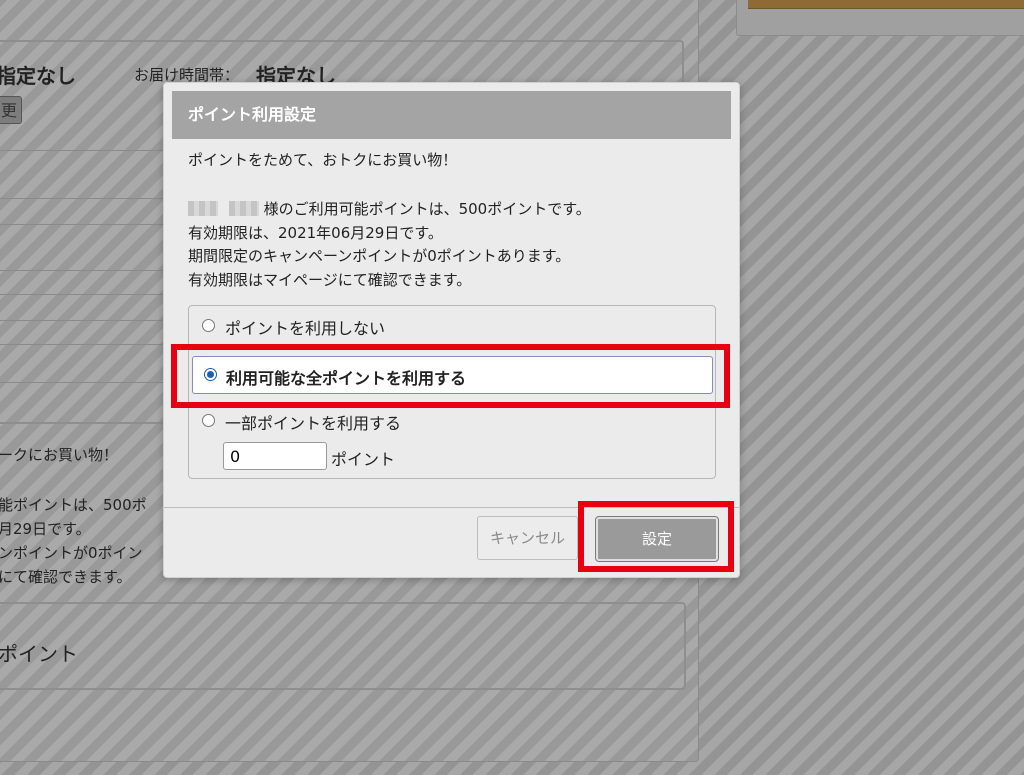  What do you see at coordinates (323, 160) in the screenshot?
I see `dialog-intro-text: ポイントをためて、おトクにお買い物！` at bounding box center [323, 160].